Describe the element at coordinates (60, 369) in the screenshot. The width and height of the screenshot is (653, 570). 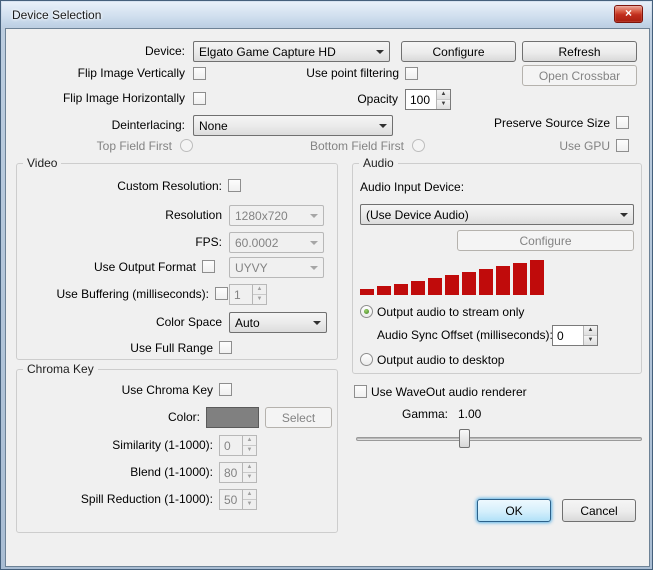
I see `chroma-group-title: Chroma Key` at that location.